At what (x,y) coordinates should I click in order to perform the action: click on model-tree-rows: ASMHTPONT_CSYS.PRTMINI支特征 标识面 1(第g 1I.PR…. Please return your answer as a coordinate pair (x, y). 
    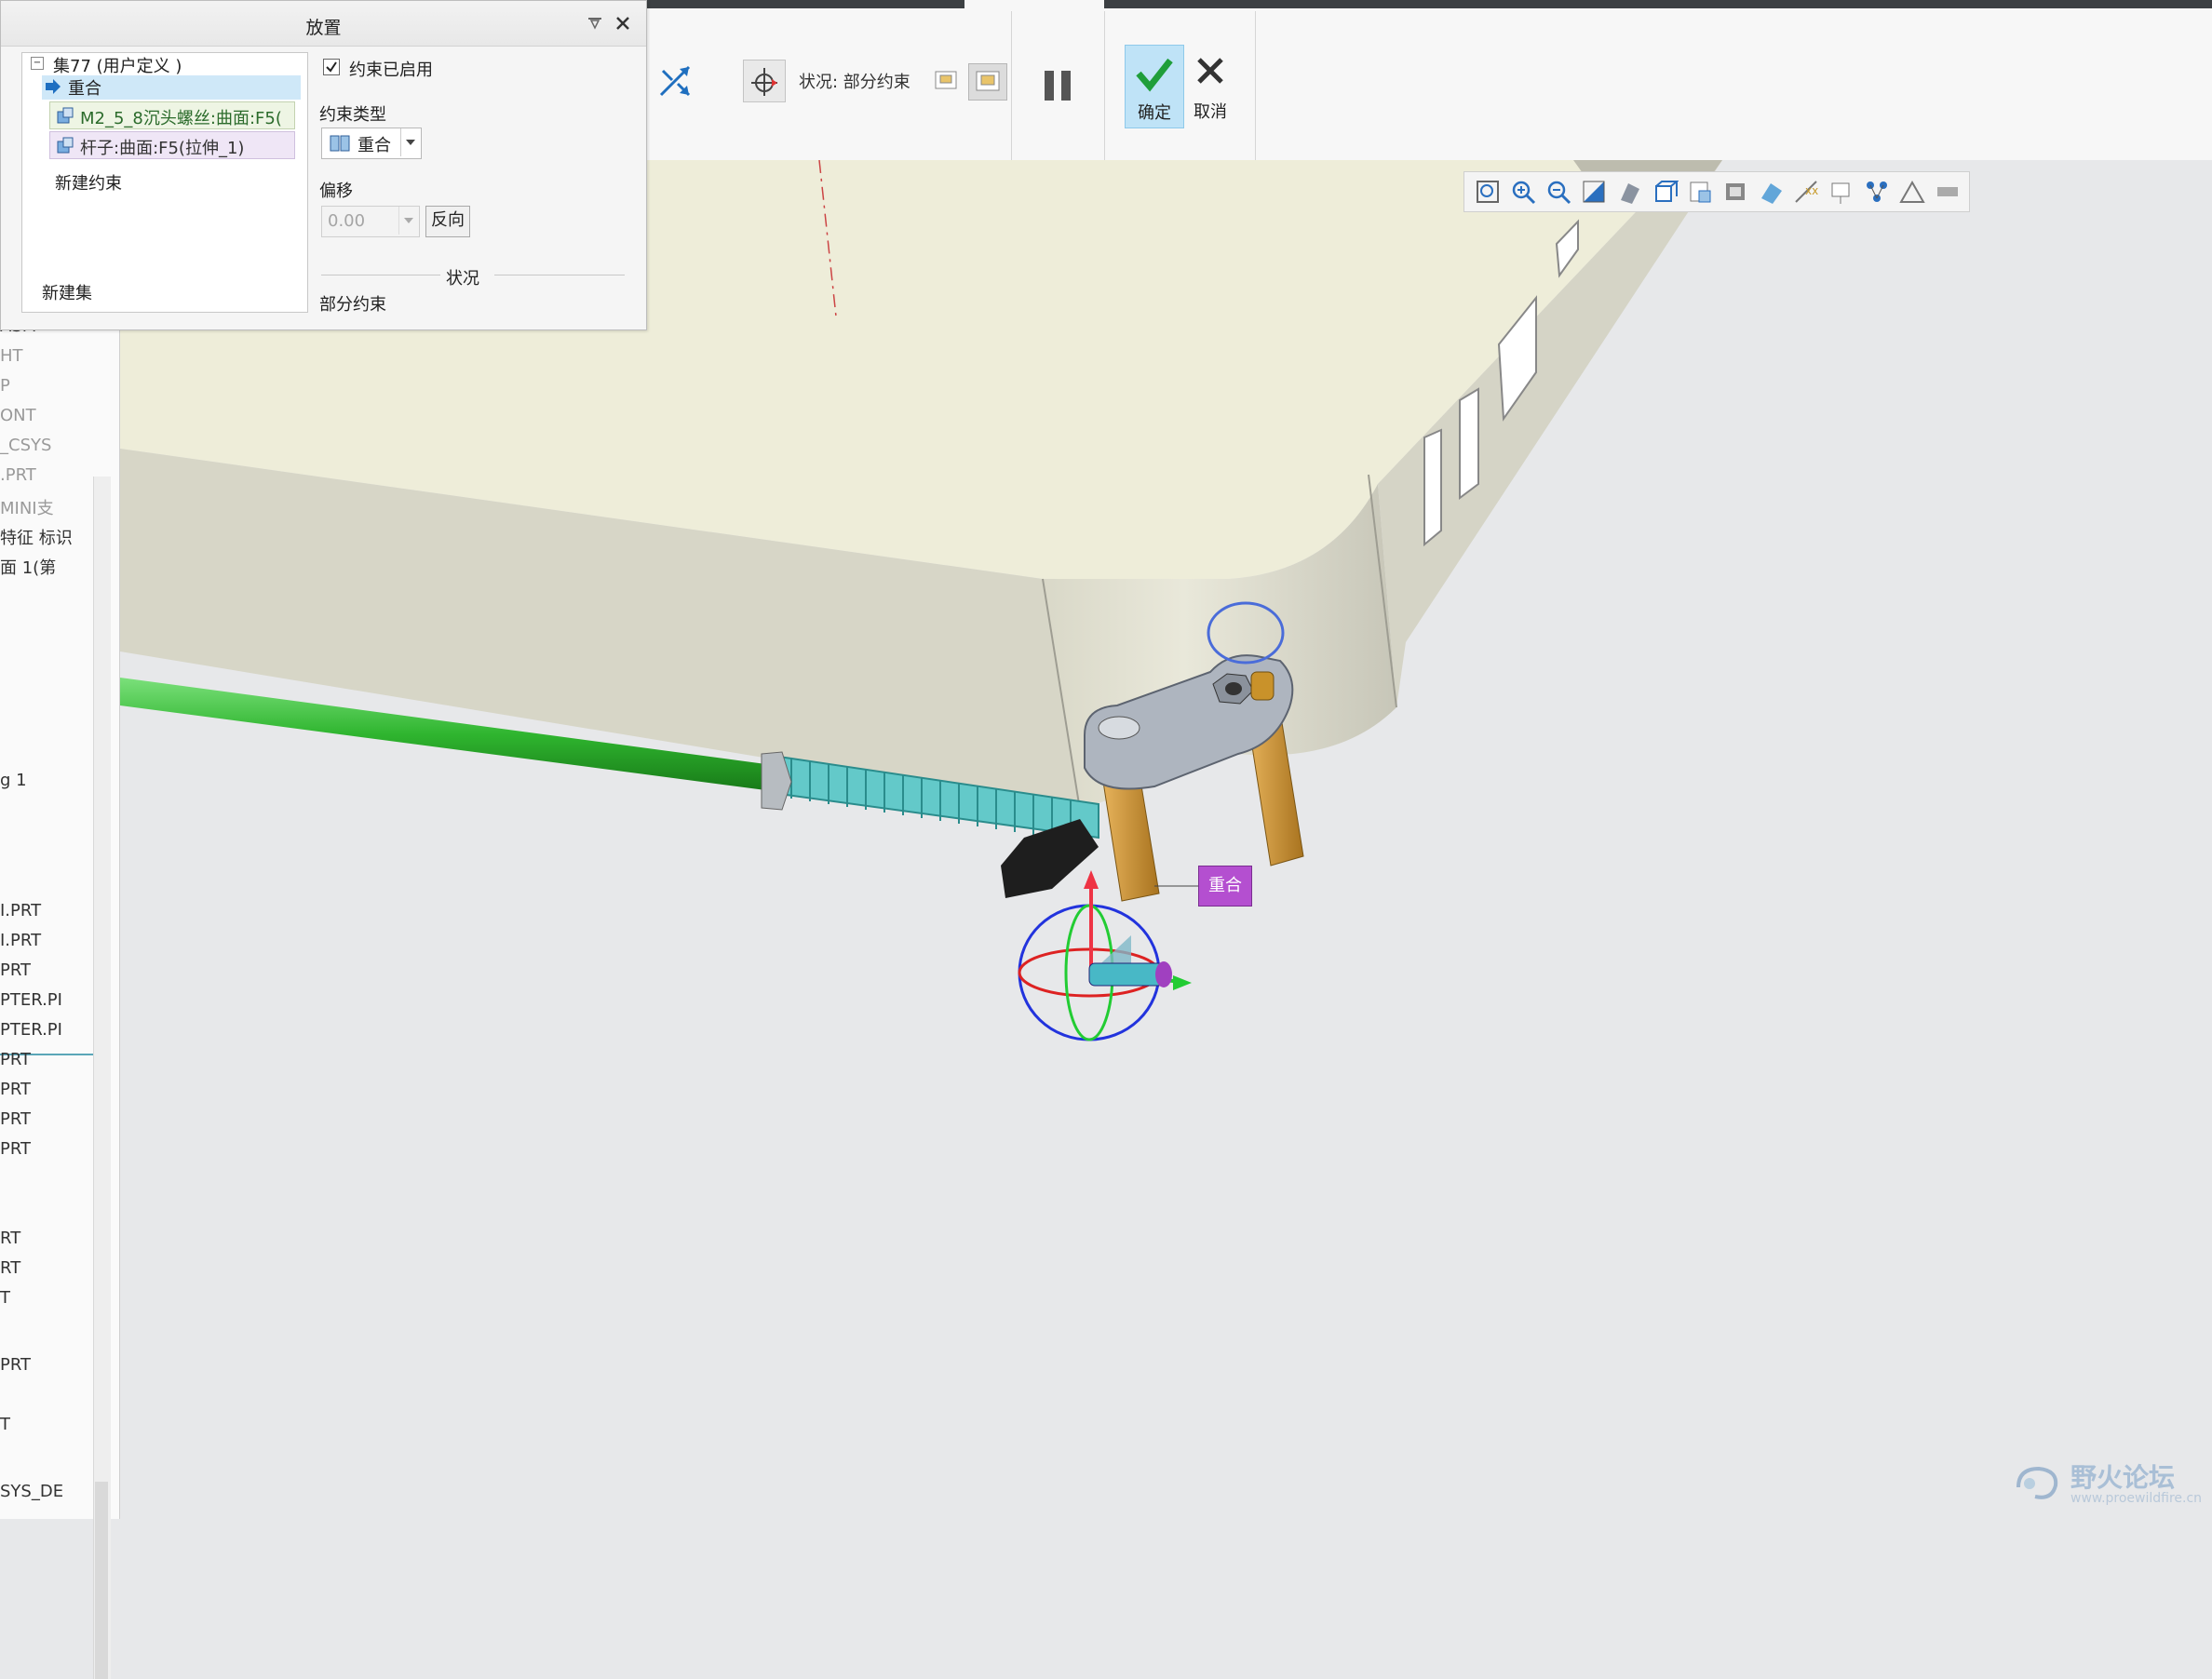
    Looking at the image, I should click on (46, 912).